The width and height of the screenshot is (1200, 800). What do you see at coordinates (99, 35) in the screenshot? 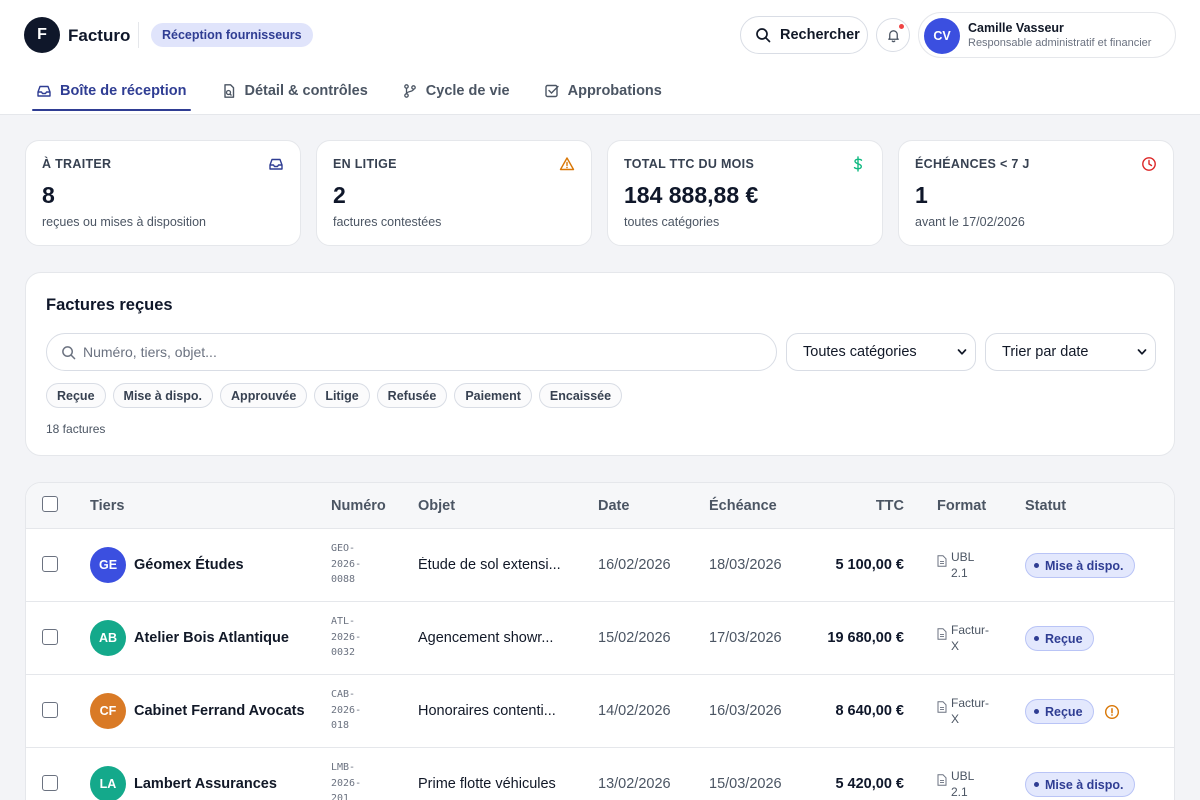
I see `brand-name: Facturo` at bounding box center [99, 35].